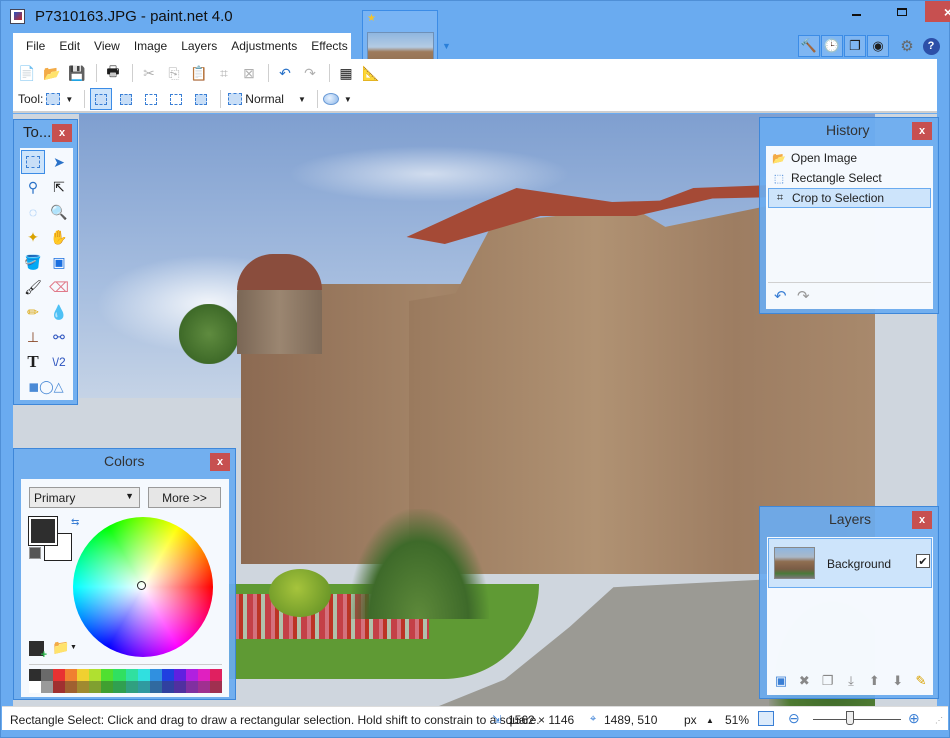 Image resolution: width=950 pixels, height=738 pixels. What do you see at coordinates (33, 312) in the screenshot?
I see `tool-pencil: ✏` at bounding box center [33, 312].